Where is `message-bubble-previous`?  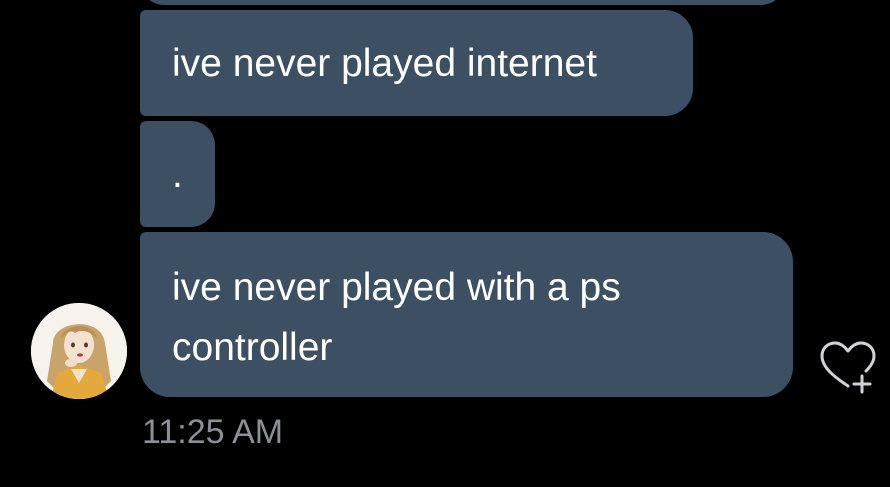
message-bubble-previous is located at coordinates (462, 2).